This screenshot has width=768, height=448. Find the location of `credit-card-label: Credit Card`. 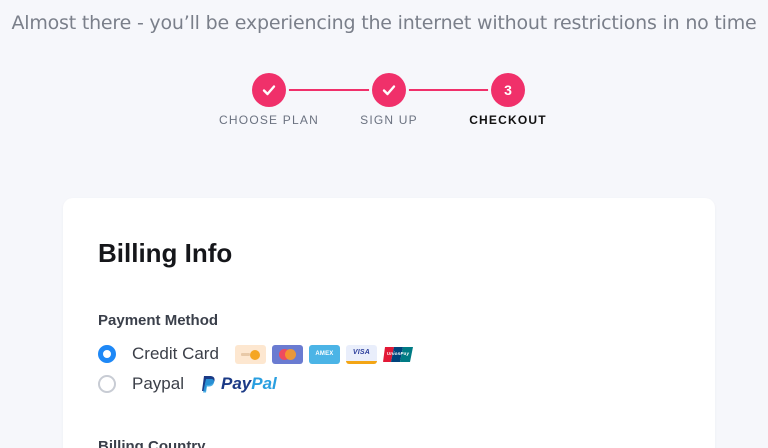

credit-card-label: Credit Card is located at coordinates (175, 354).